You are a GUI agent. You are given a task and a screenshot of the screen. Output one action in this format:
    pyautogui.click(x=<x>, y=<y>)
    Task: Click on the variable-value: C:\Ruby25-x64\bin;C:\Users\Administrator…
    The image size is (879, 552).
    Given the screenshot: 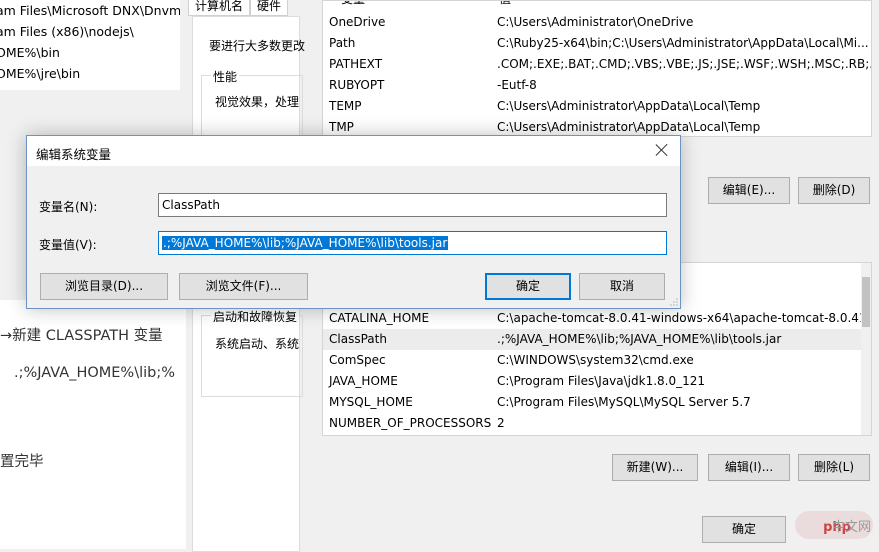 What is the action you would take?
    pyautogui.click(x=683, y=43)
    